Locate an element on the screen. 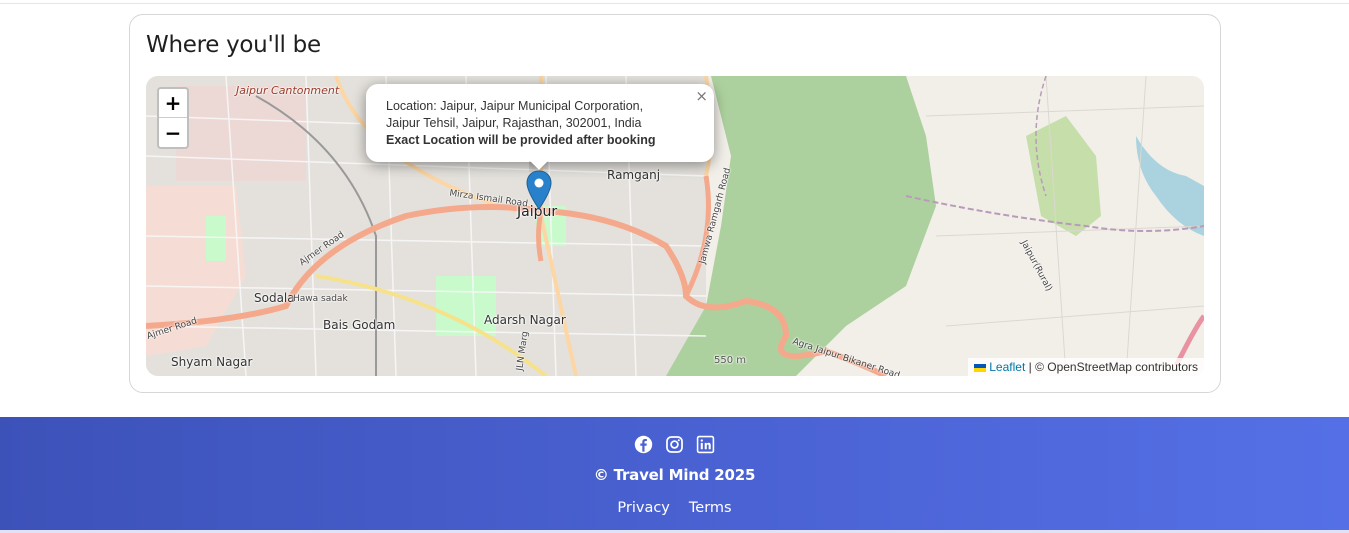 This screenshot has width=1349, height=533. map-pin-icon is located at coordinates (539, 190).